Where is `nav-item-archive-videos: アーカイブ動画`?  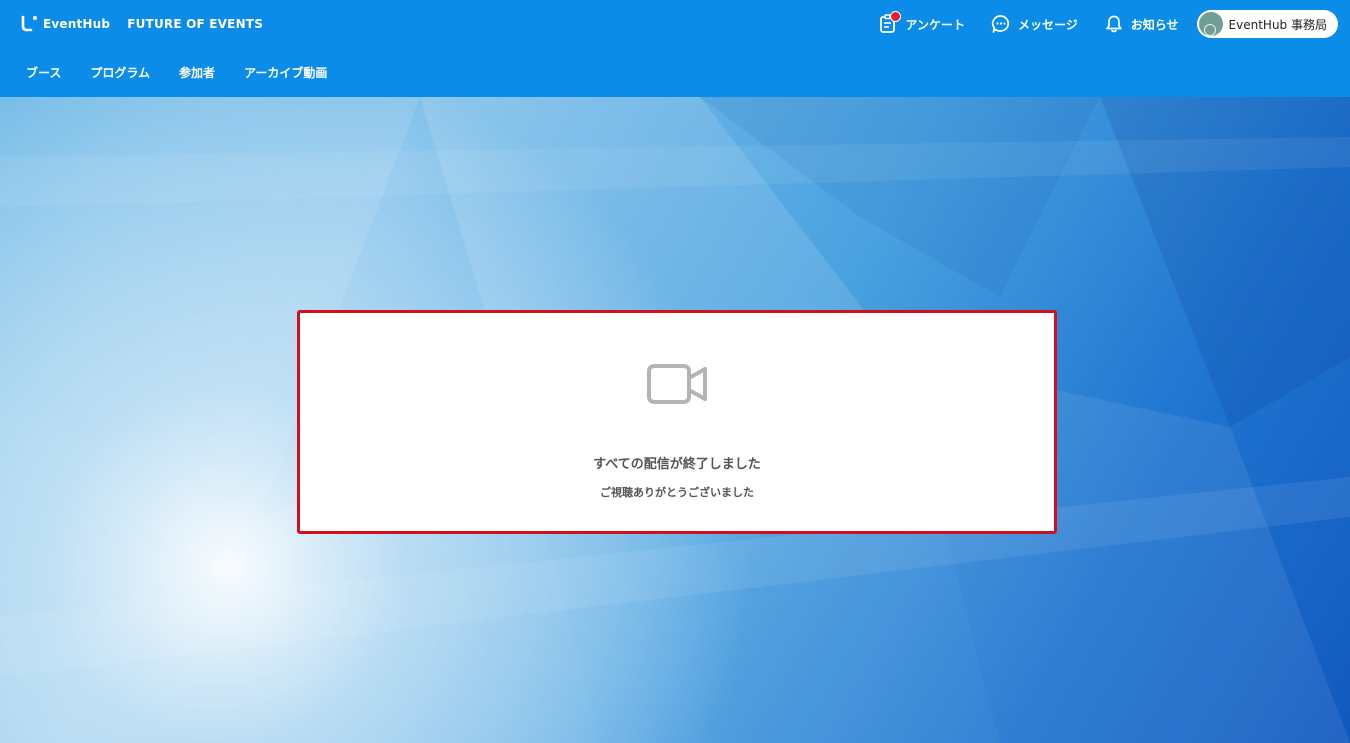 nav-item-archive-videos: アーカイブ動画 is located at coordinates (285, 72).